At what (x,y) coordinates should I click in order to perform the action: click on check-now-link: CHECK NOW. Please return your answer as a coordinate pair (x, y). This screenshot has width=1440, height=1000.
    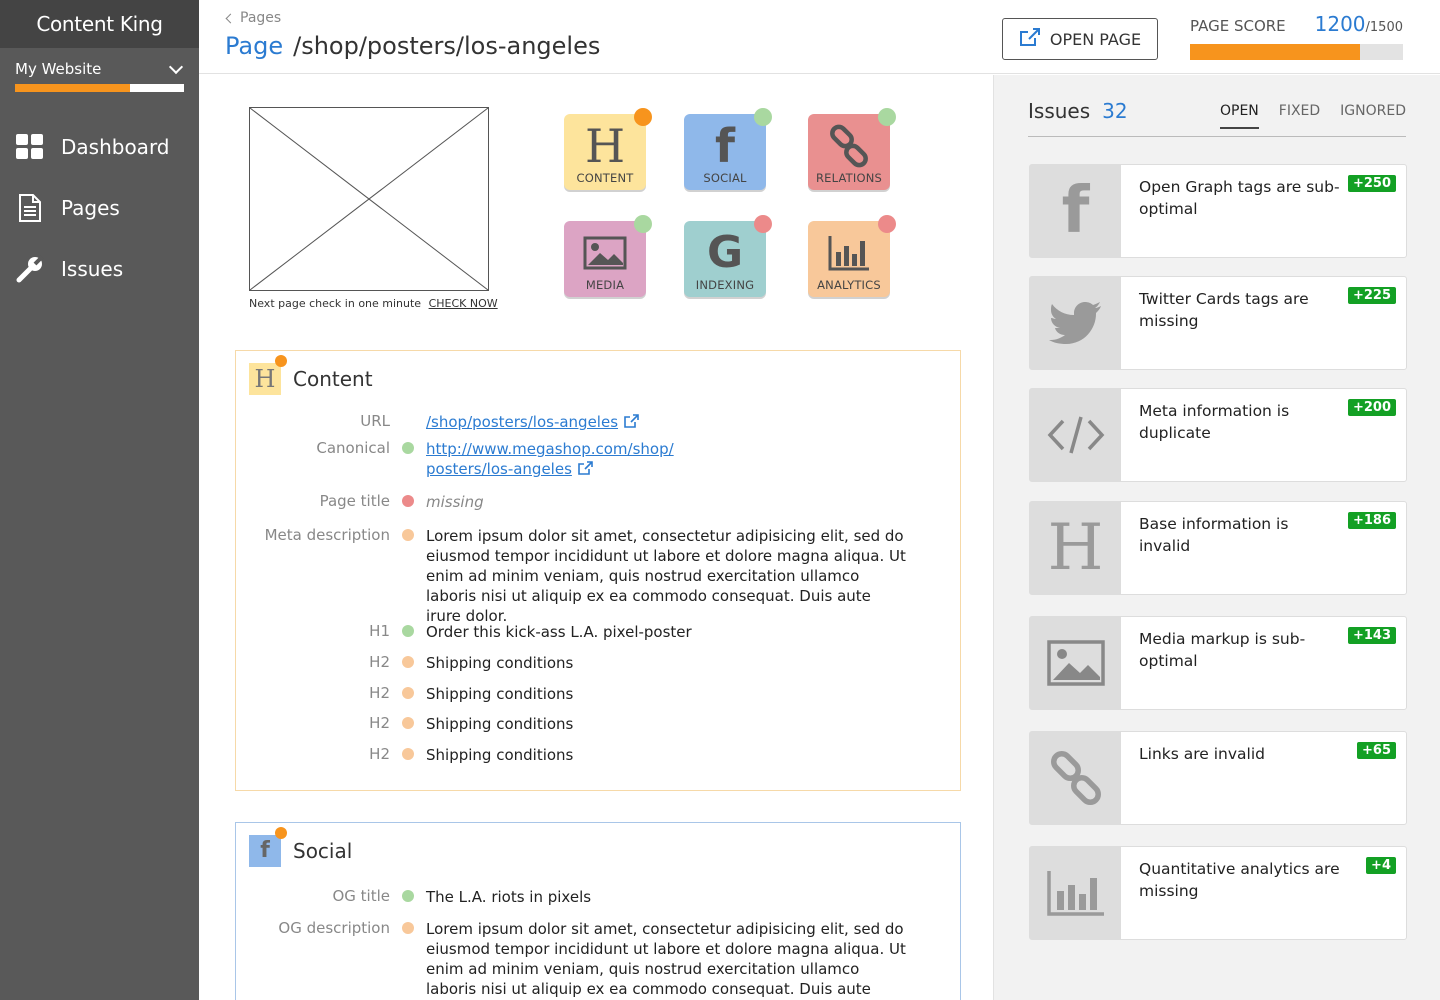
    Looking at the image, I should click on (463, 303).